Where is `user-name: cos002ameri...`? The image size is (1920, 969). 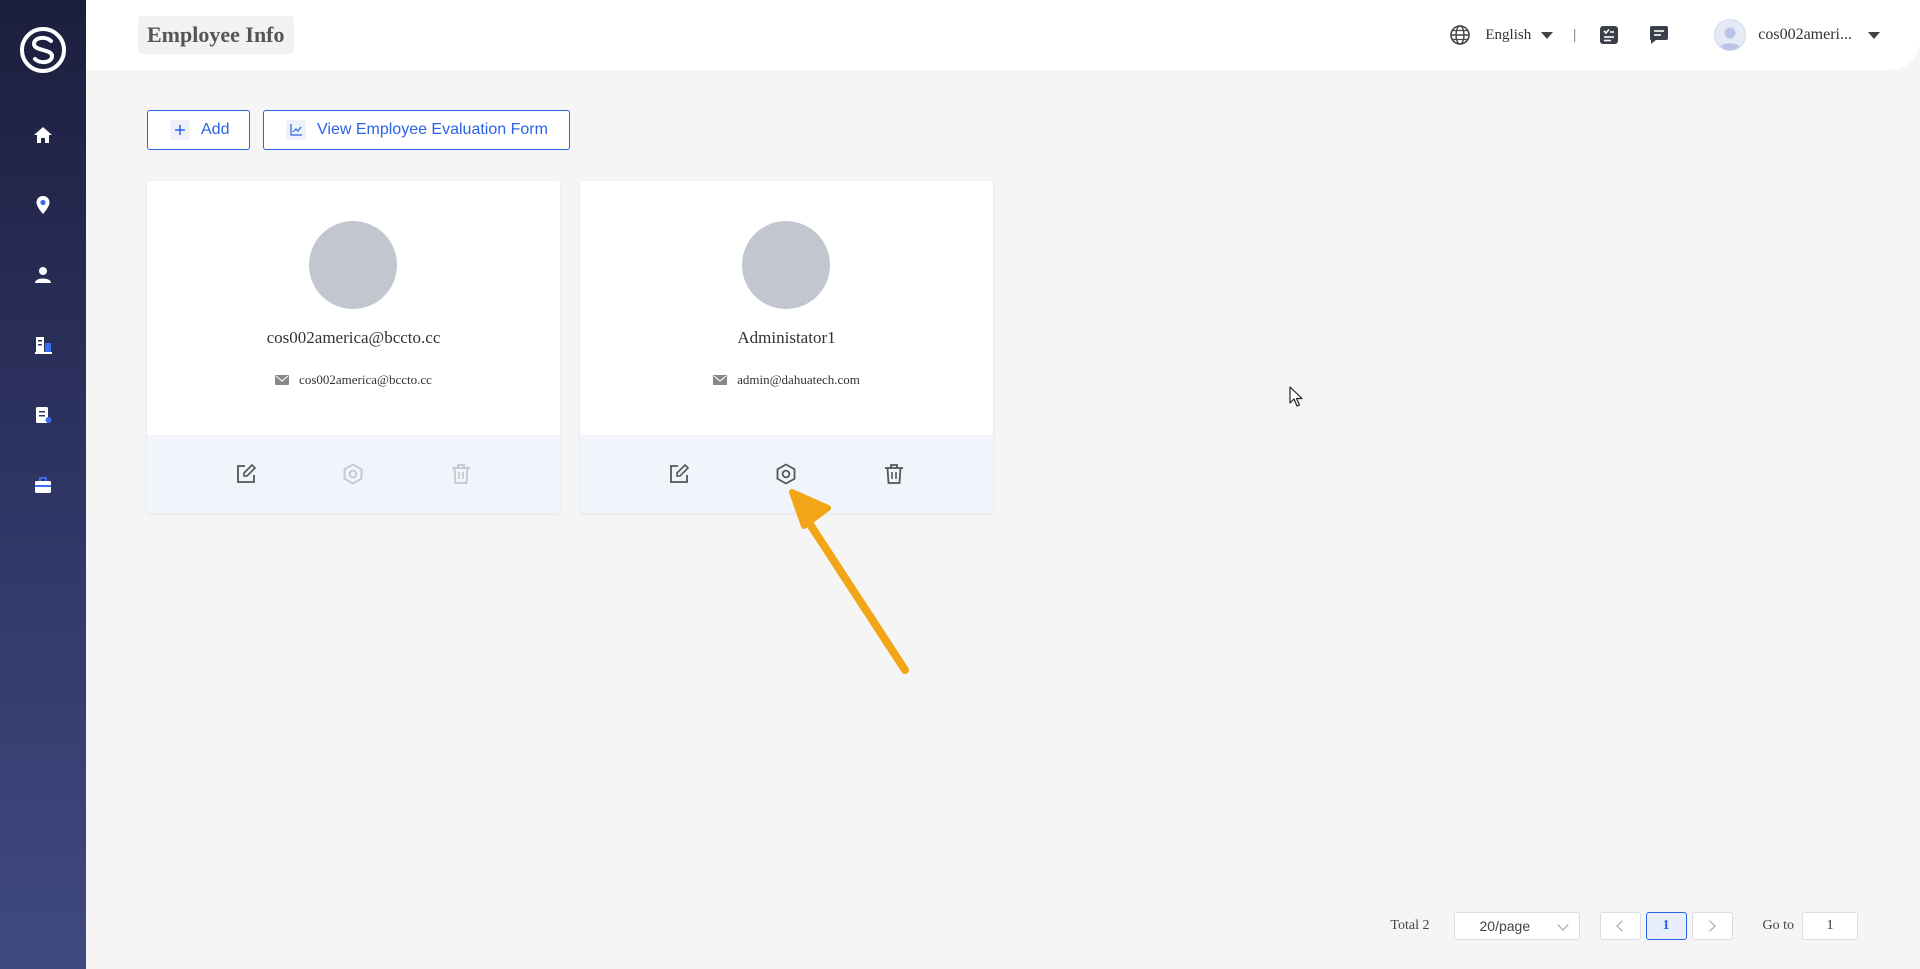
user-name: cos002ameri... is located at coordinates (1805, 35).